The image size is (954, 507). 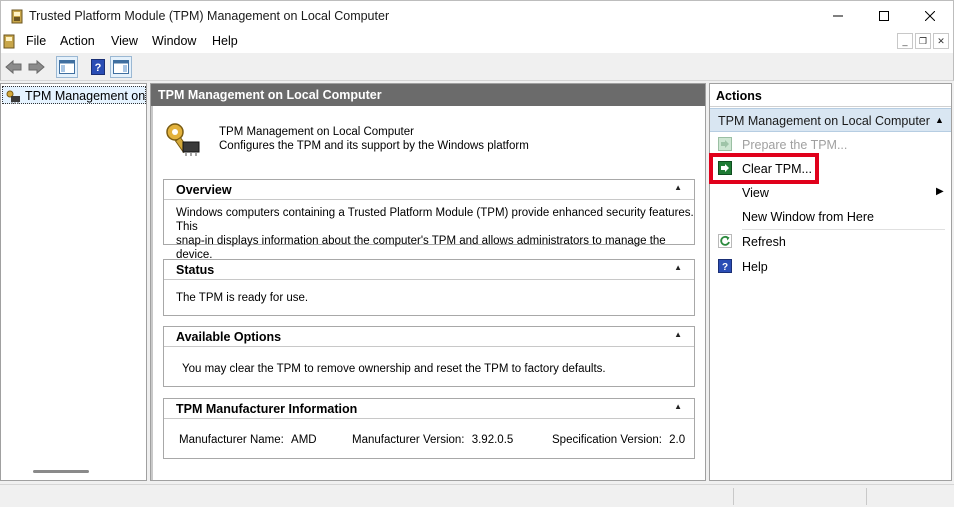 I want to click on manufacturer-version-value: 3.92.0.5, so click(x=492, y=440).